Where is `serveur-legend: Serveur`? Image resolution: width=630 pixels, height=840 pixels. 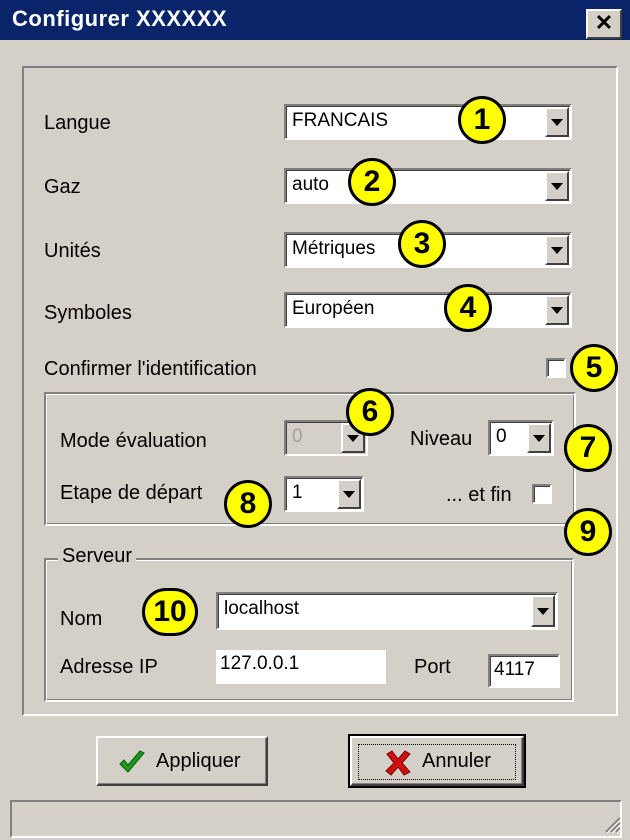
serveur-legend: Serveur is located at coordinates (97, 556).